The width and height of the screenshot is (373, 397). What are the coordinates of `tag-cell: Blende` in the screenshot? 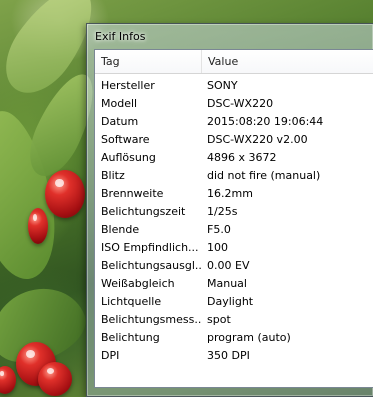 It's located at (120, 229).